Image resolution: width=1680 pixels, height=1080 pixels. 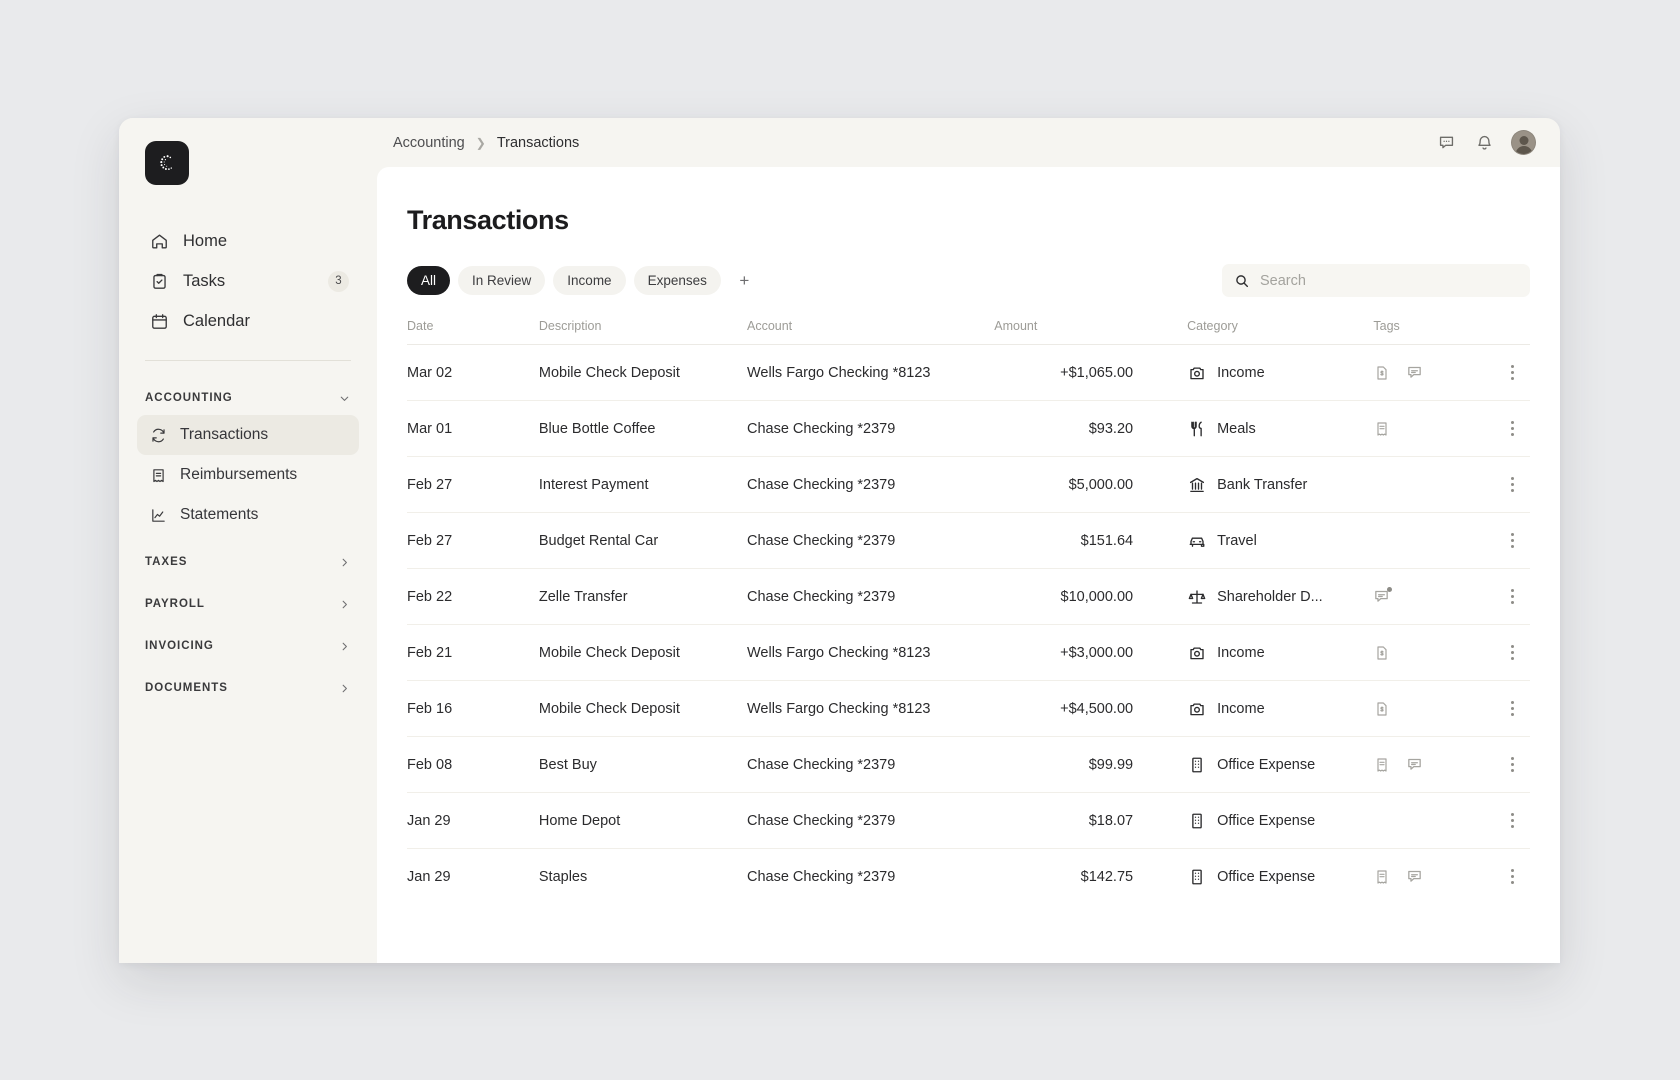 I want to click on chat-bubble-icon, so click(x=1446, y=143).